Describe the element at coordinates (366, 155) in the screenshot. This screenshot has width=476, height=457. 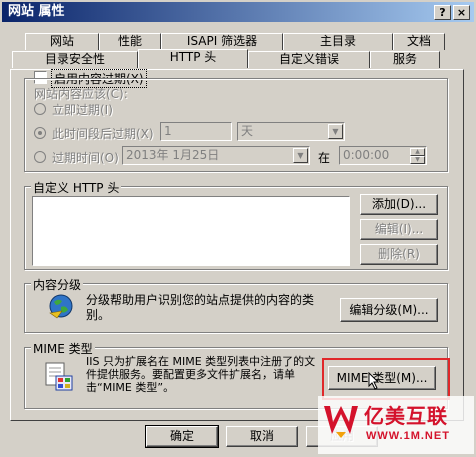
I see `expire-time-value: 0:00:00` at that location.